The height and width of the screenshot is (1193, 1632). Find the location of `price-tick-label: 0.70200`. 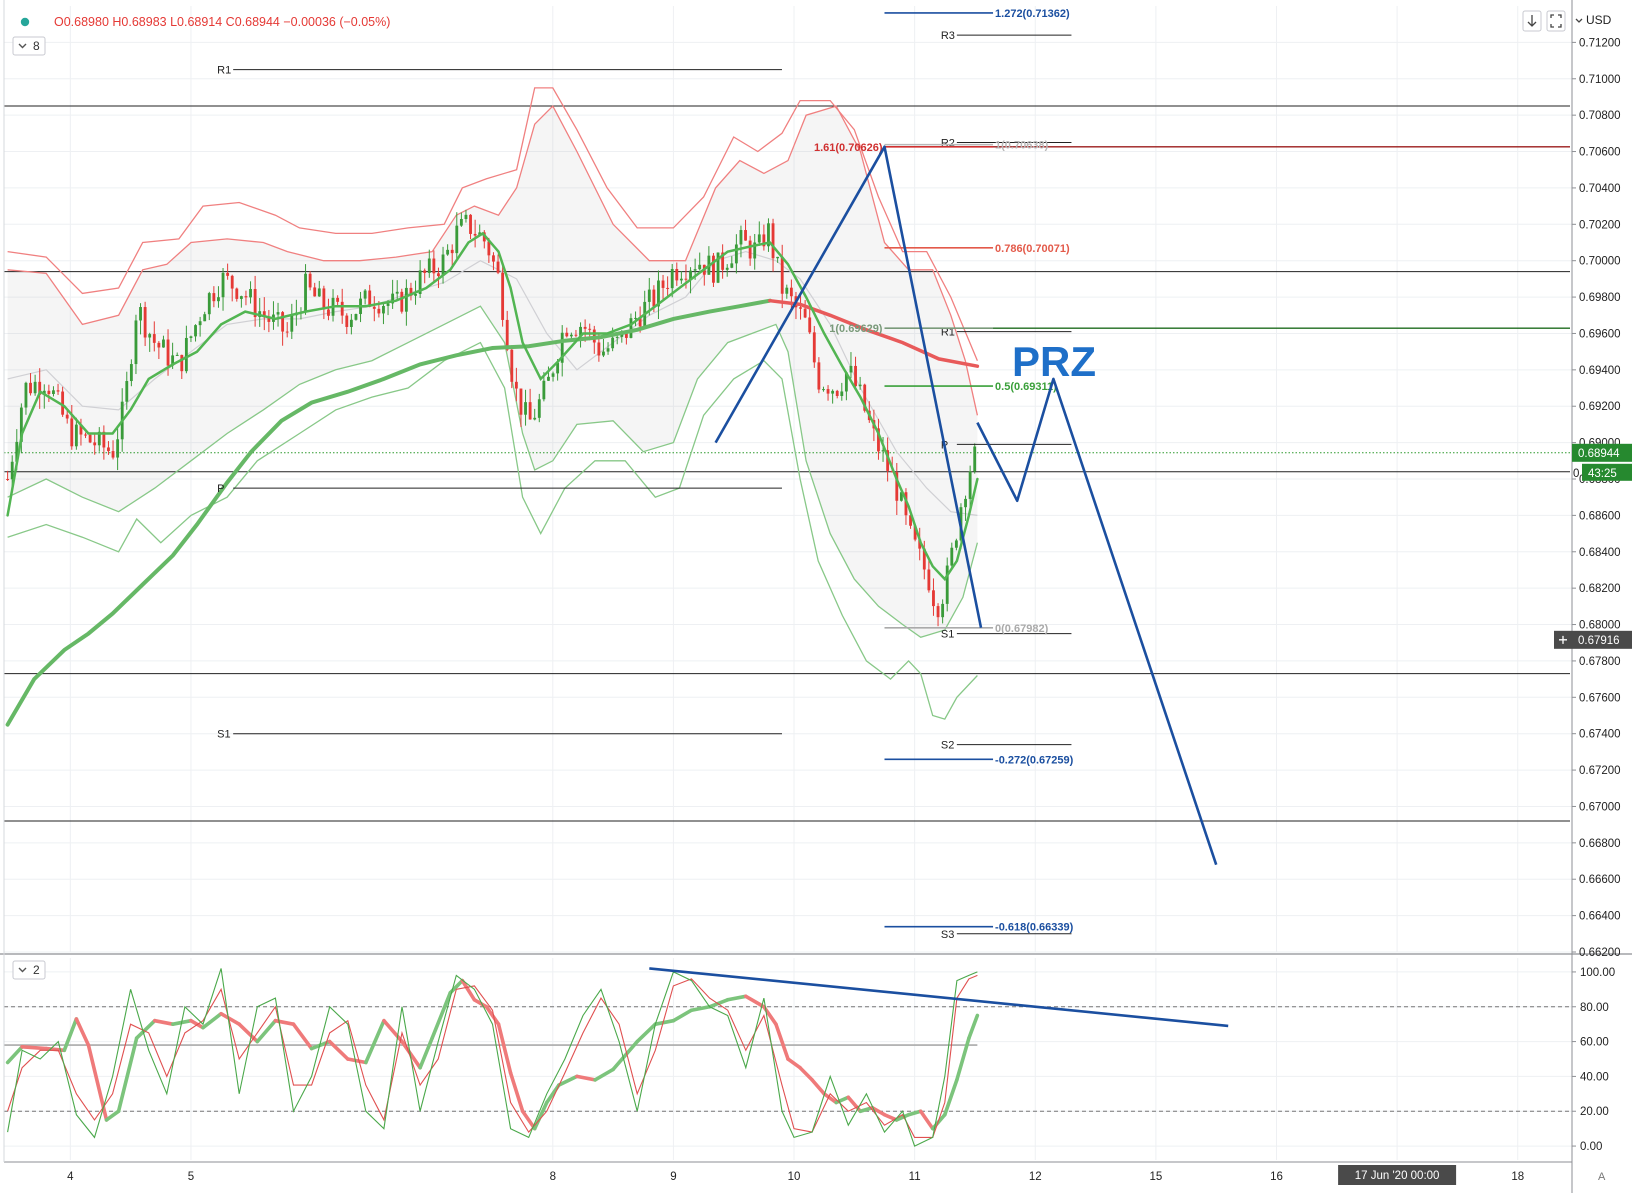

price-tick-label: 0.70200 is located at coordinates (1600, 225).